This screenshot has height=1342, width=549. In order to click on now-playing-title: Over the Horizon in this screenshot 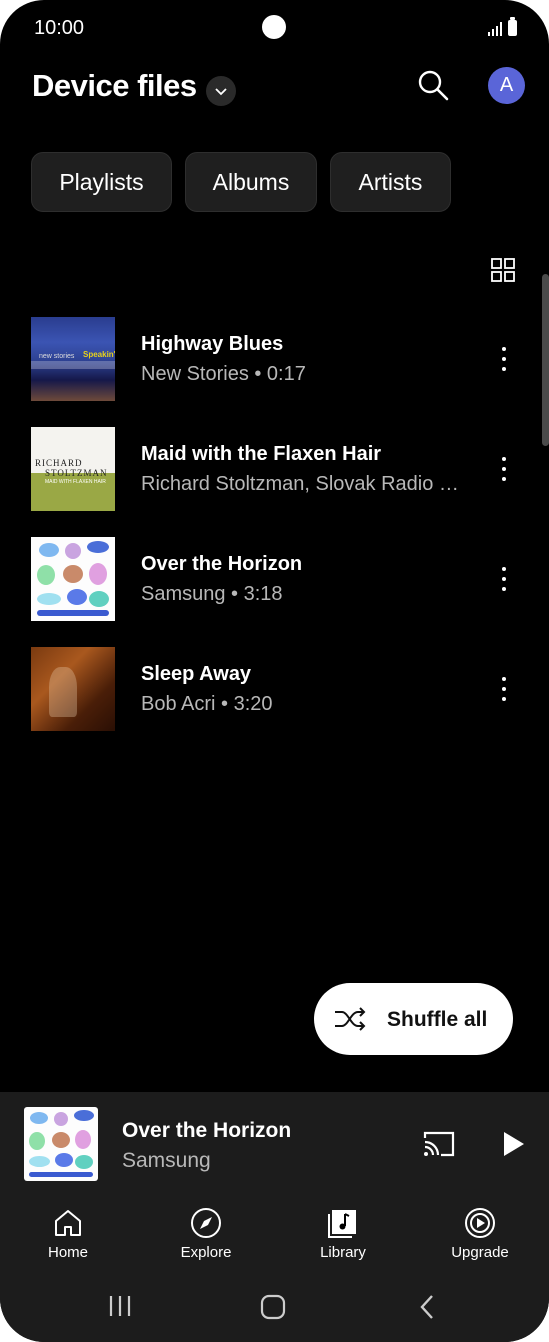, I will do `click(207, 1130)`.